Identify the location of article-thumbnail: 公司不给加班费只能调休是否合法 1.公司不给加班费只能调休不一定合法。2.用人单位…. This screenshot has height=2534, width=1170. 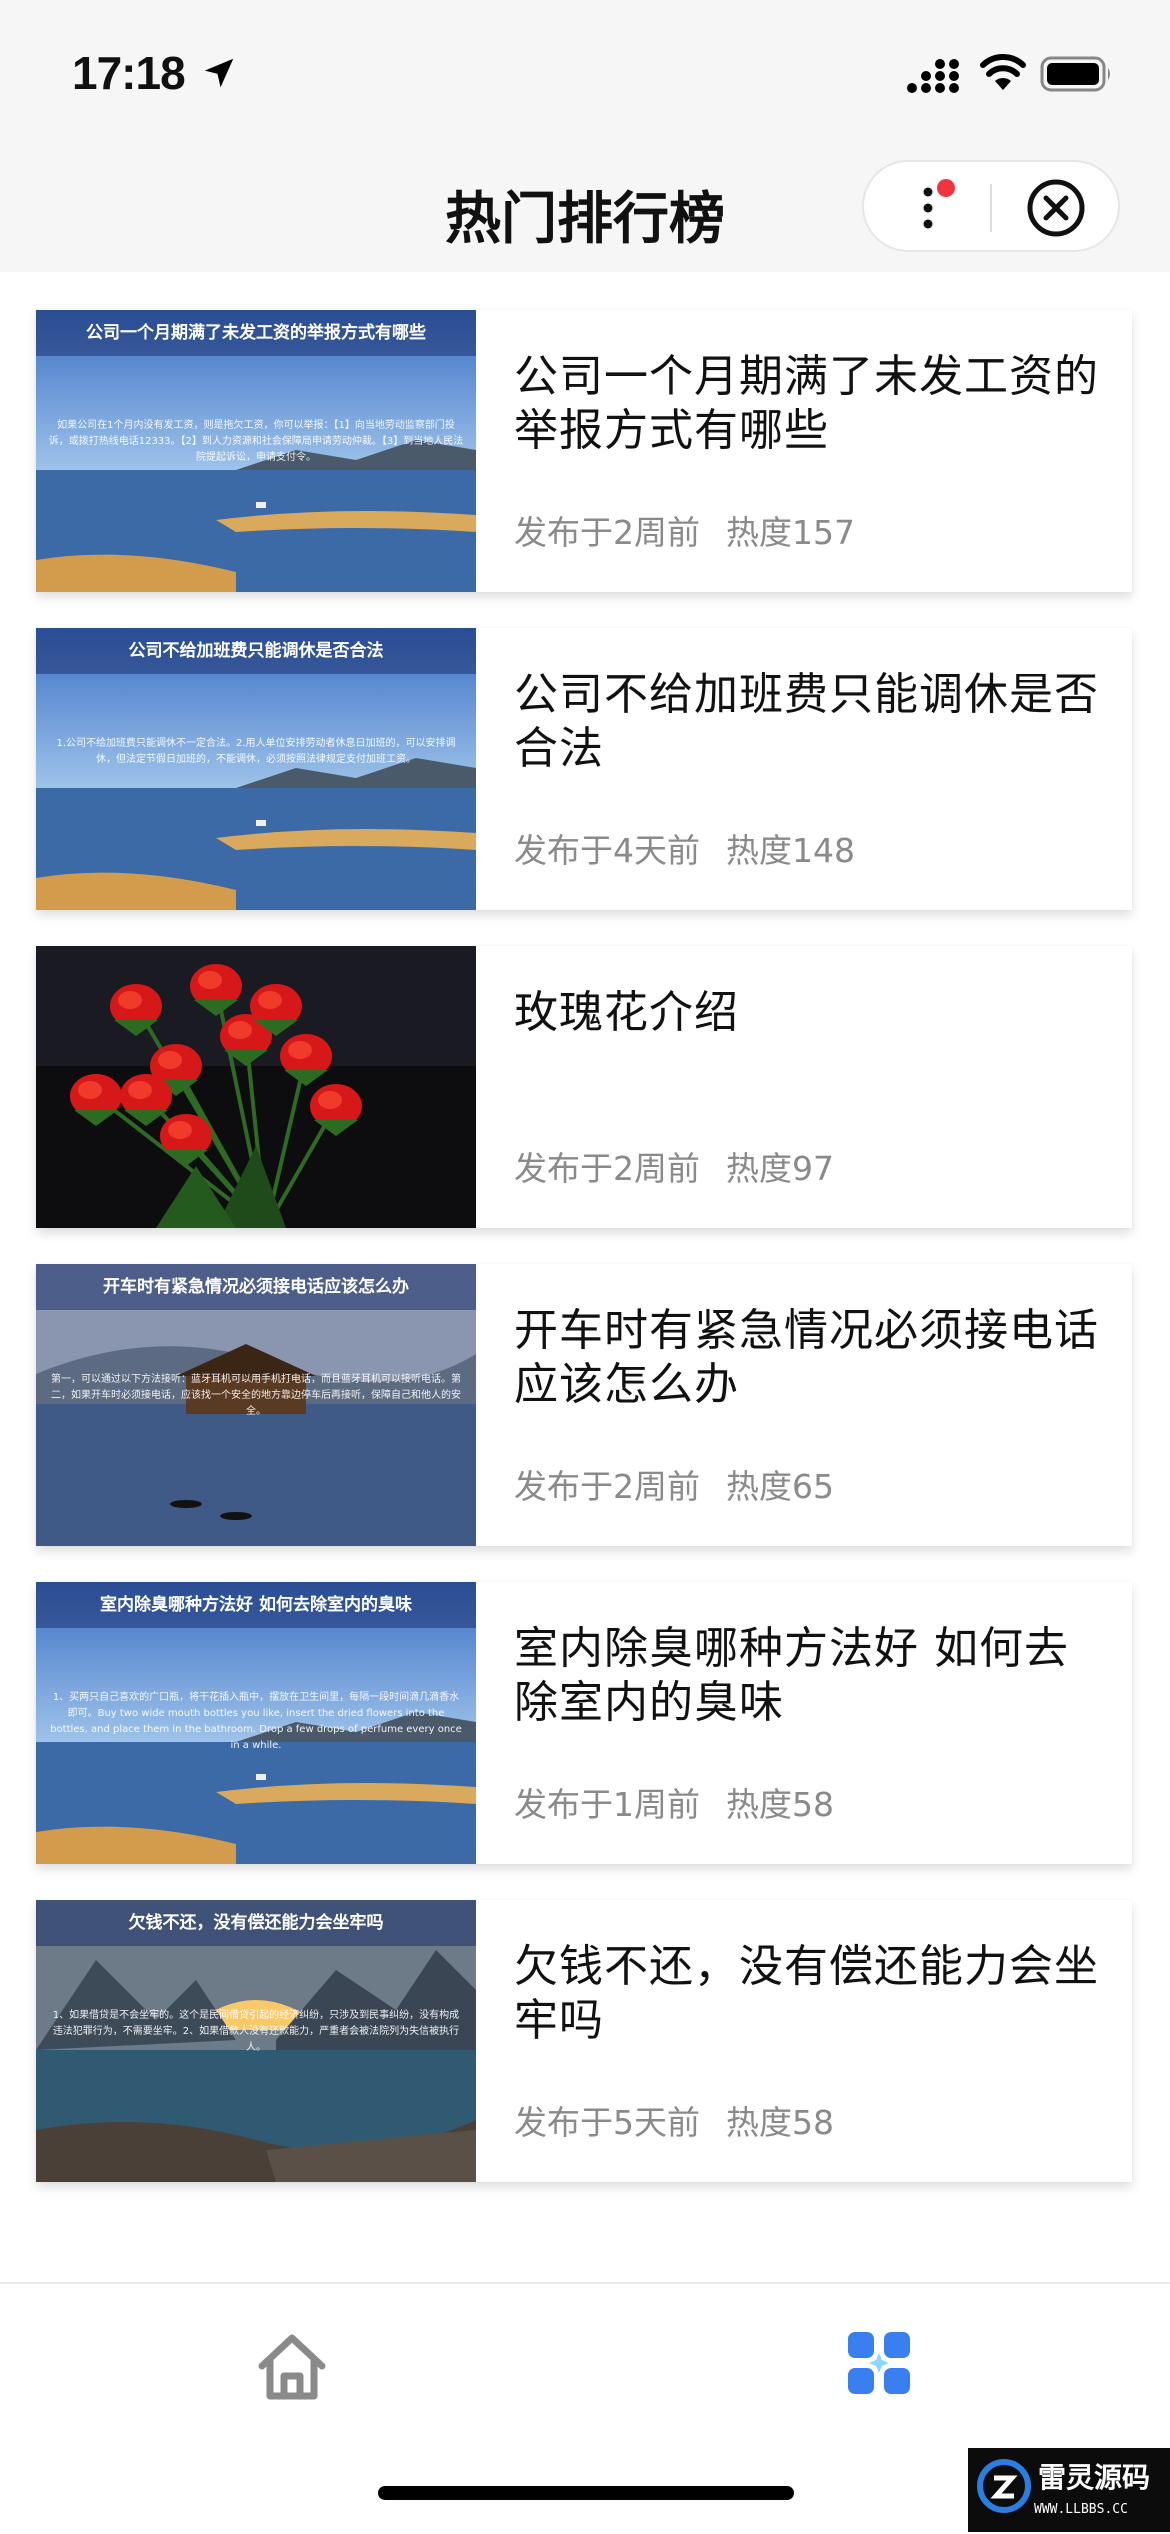
(256, 769).